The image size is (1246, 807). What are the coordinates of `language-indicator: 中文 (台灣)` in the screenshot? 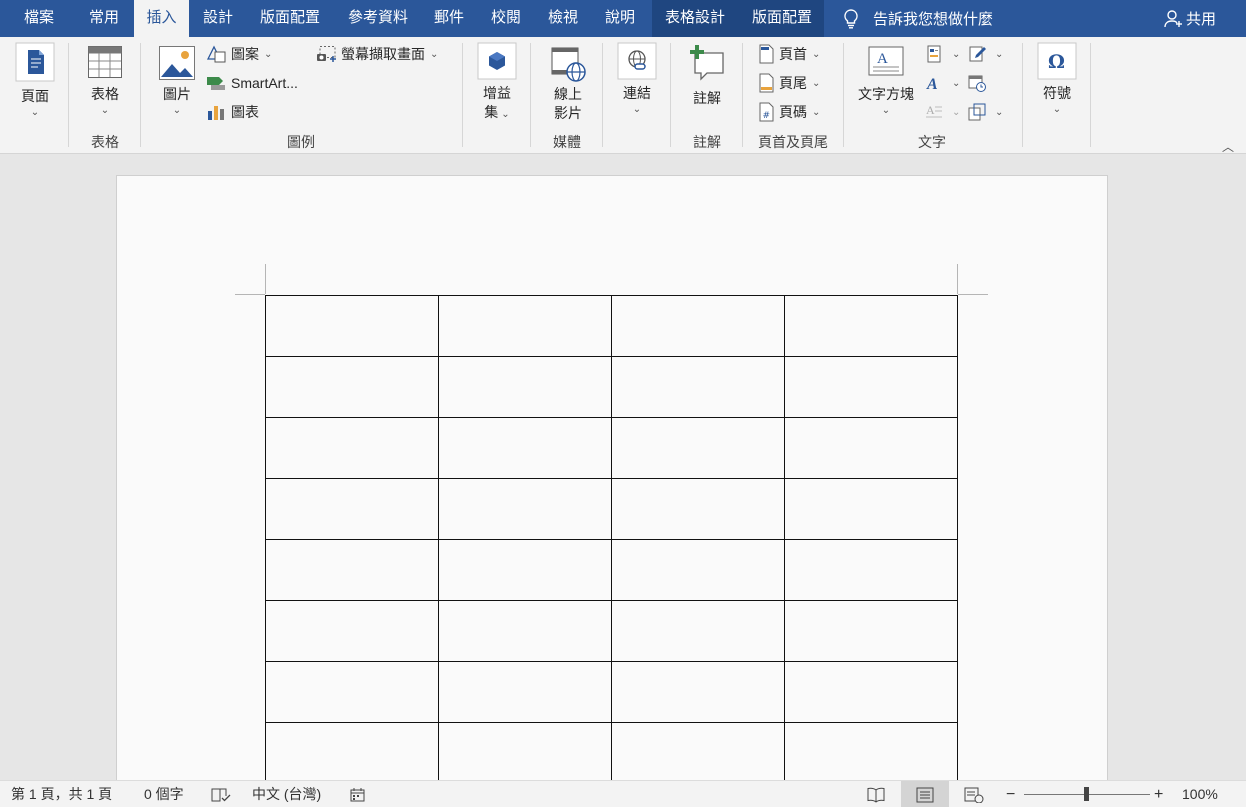 It's located at (286, 794).